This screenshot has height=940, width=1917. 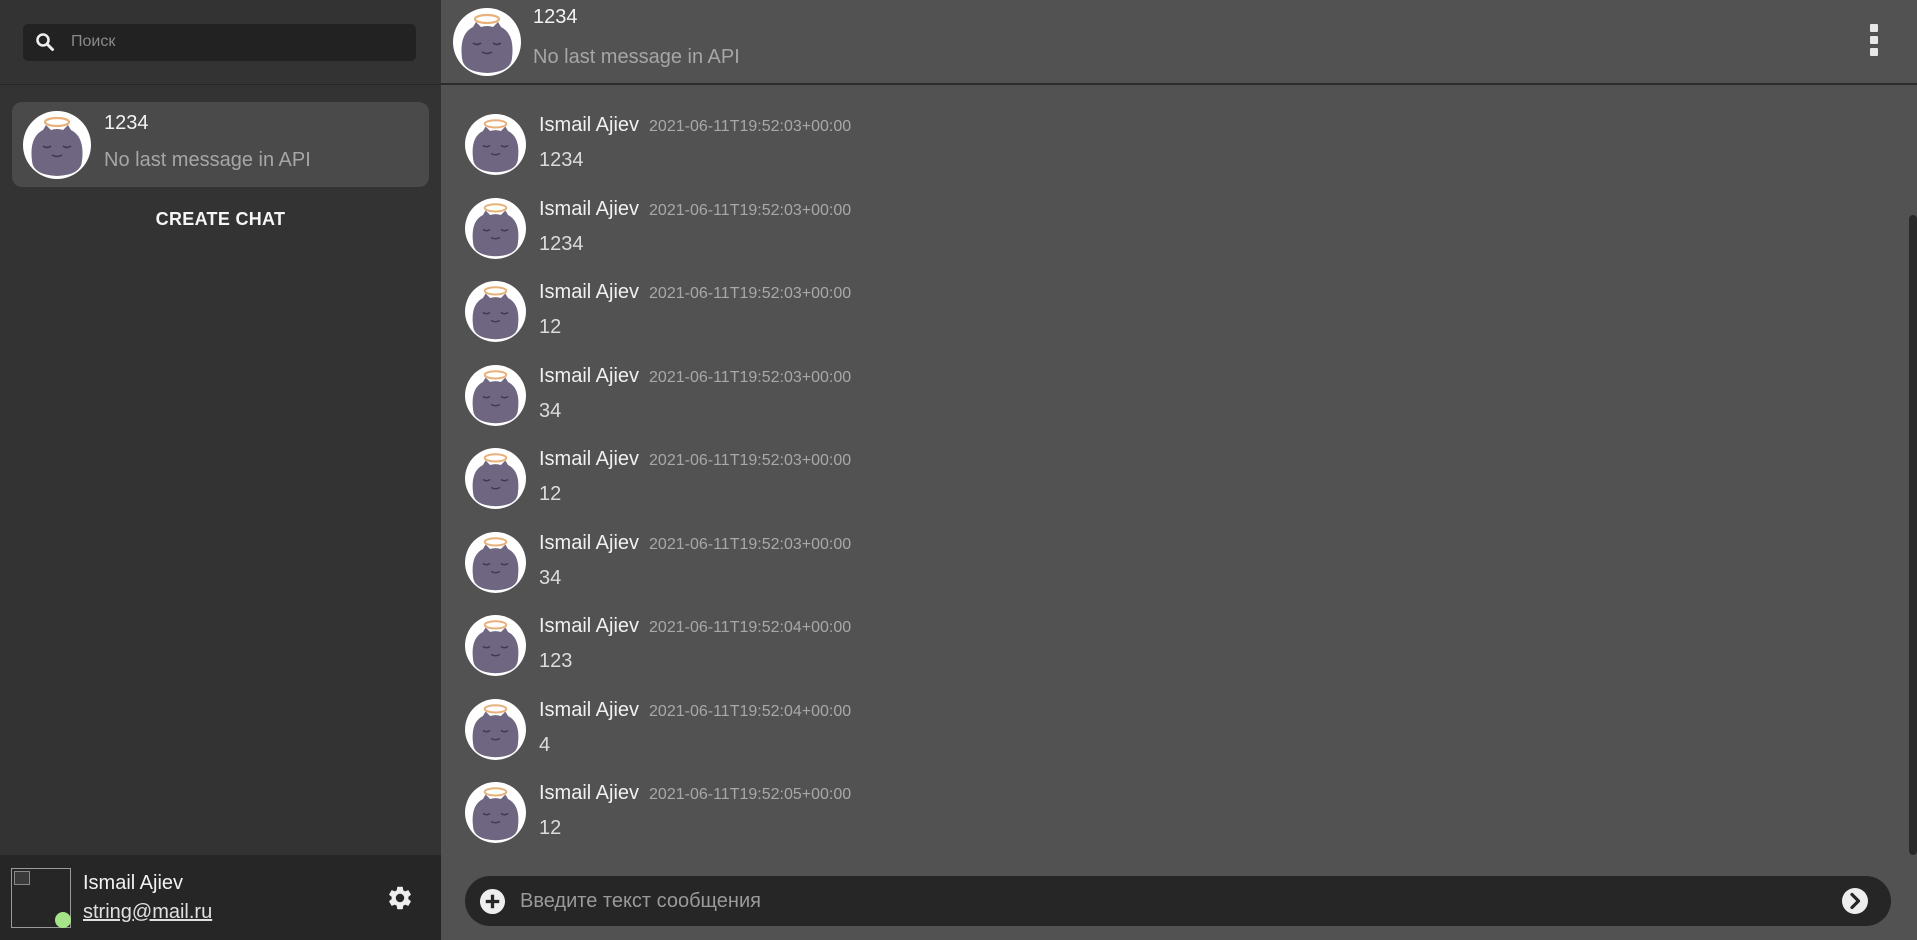 What do you see at coordinates (207, 159) in the screenshot?
I see `chat-item-last-message: No last message in API` at bounding box center [207, 159].